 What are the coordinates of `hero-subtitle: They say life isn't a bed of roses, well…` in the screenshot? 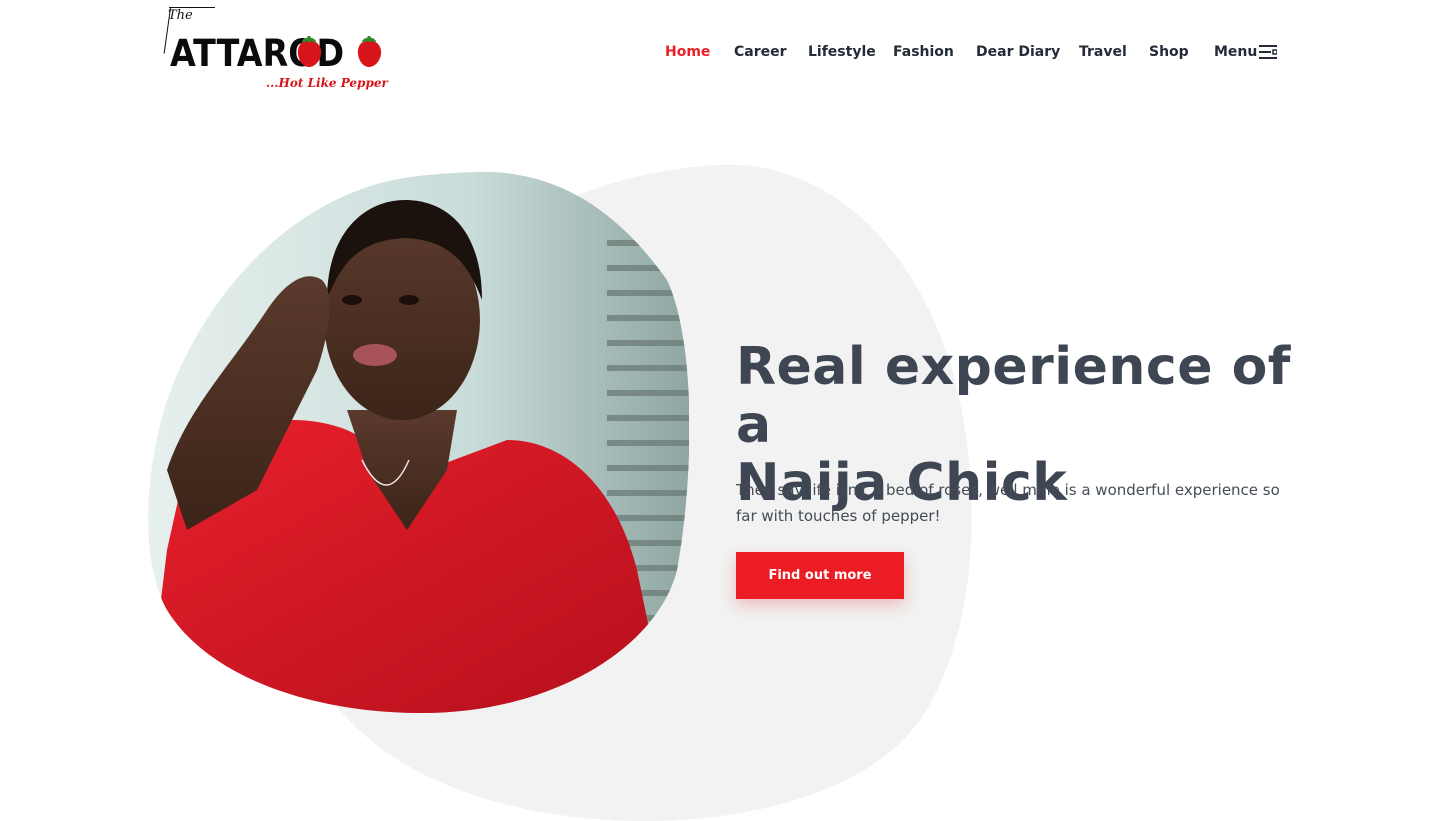 It's located at (1008, 503).